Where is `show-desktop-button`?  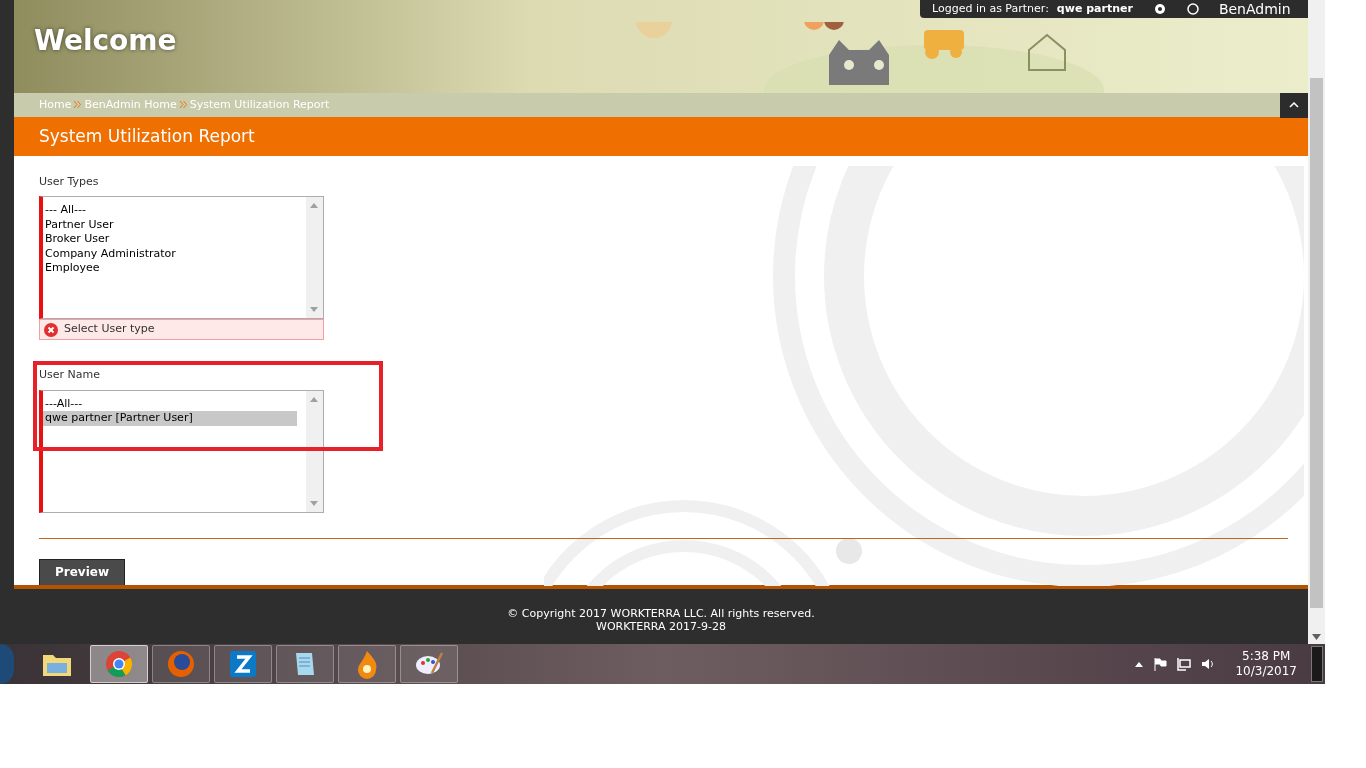 show-desktop-button is located at coordinates (1317, 664).